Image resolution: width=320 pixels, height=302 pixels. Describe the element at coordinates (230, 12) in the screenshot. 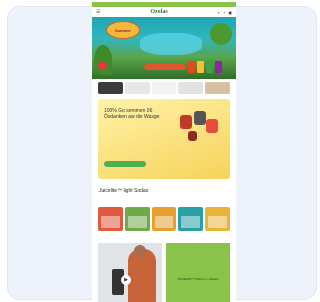

I see `cart-icon: ▣` at that location.